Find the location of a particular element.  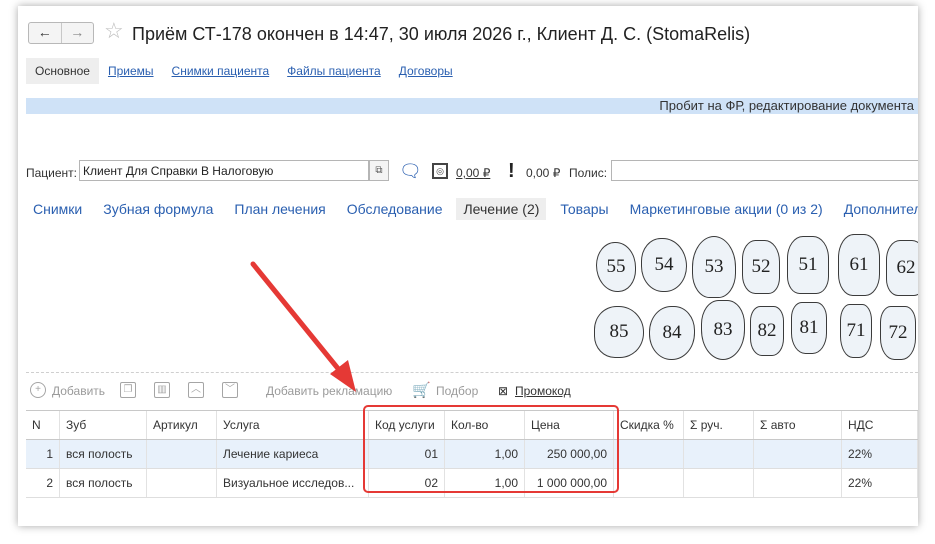

col-sum-manual: Σ руч. is located at coordinates (719, 425).